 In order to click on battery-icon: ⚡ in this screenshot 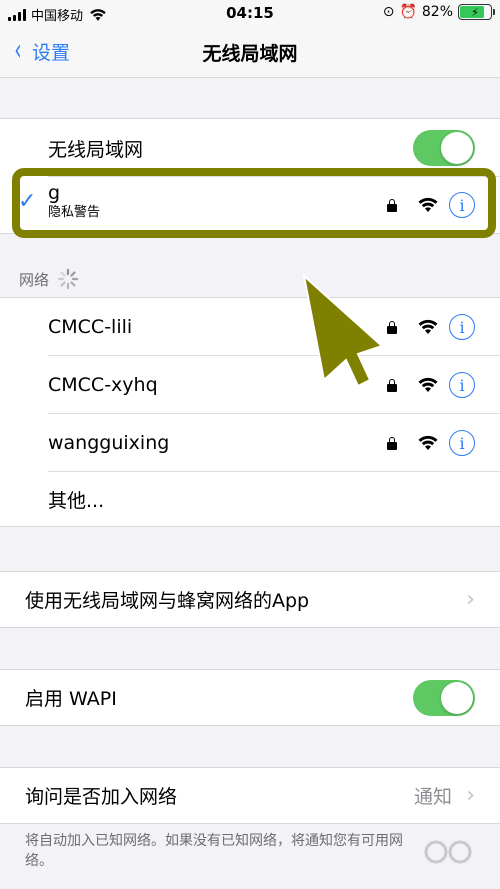, I will do `click(476, 12)`.